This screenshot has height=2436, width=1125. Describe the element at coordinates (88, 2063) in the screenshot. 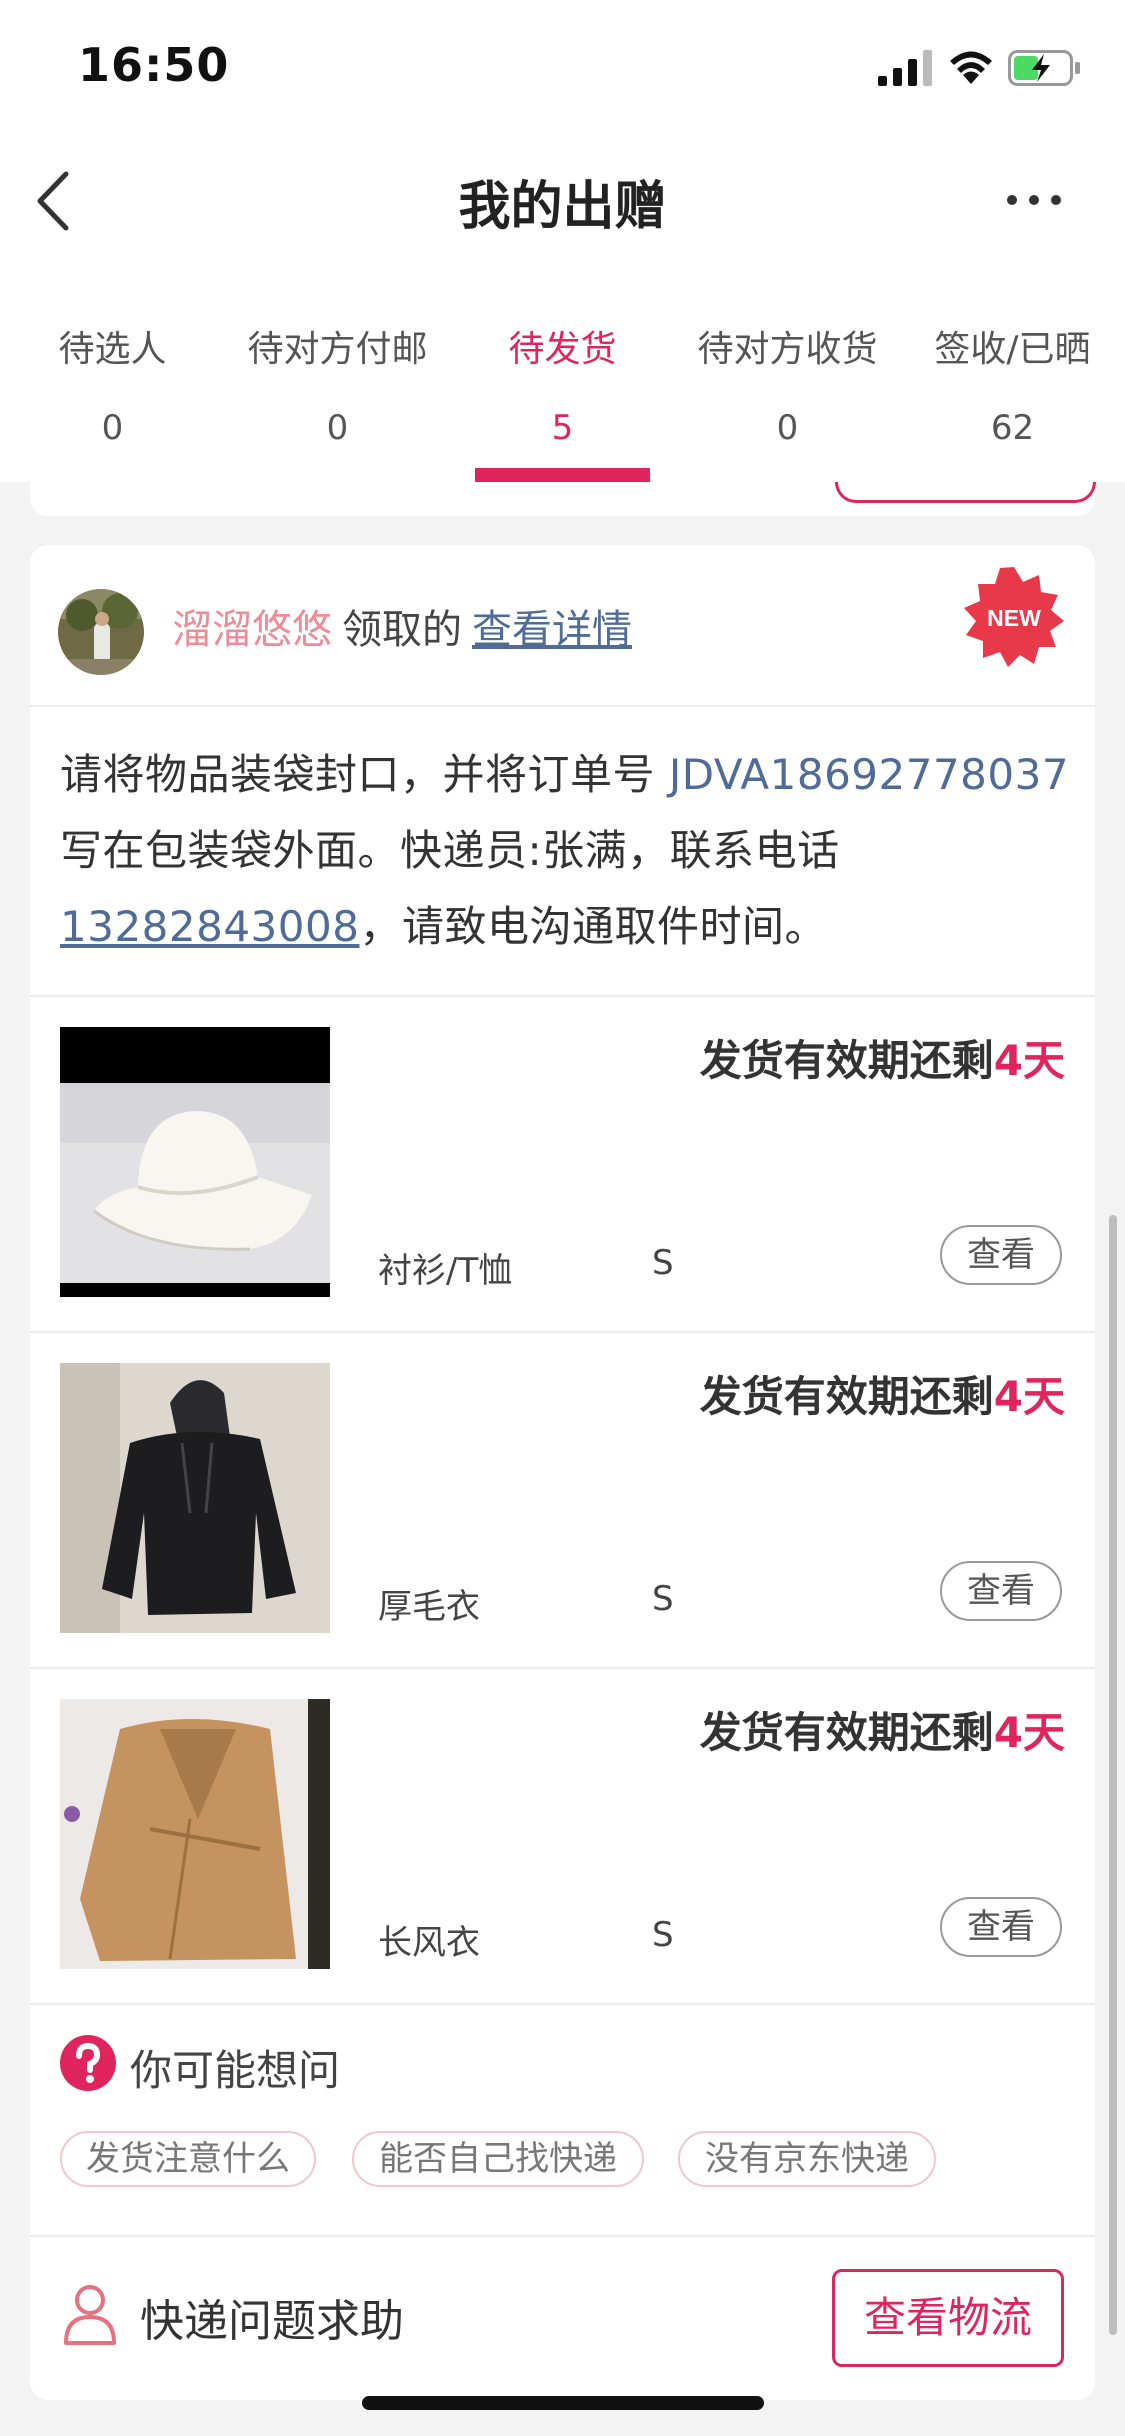

I see `question-icon` at that location.